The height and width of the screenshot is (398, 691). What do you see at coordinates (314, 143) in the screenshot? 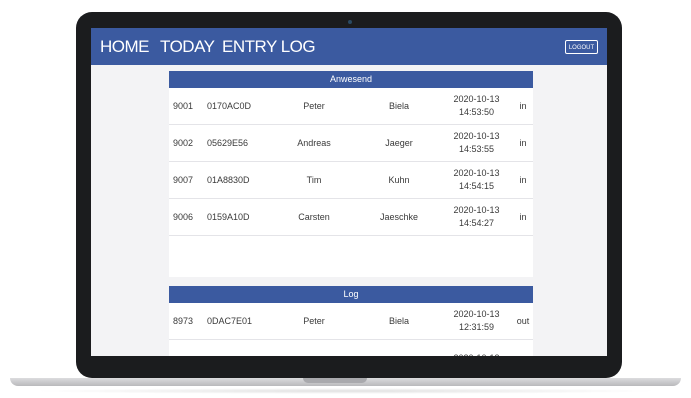
I see `cell-first-name: Andreas` at bounding box center [314, 143].